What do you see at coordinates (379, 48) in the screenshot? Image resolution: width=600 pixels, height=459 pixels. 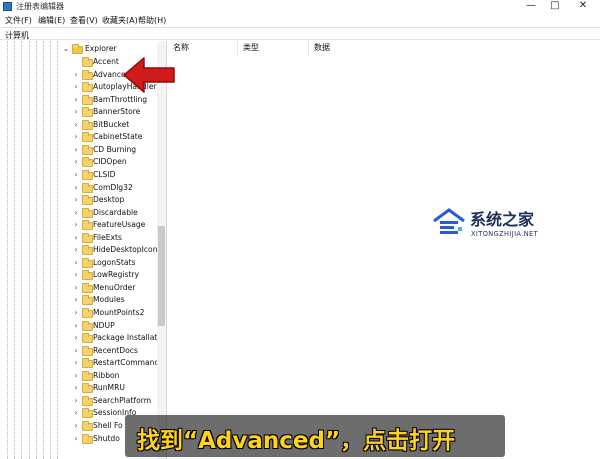 I see `column-header-data: 数据` at bounding box center [379, 48].